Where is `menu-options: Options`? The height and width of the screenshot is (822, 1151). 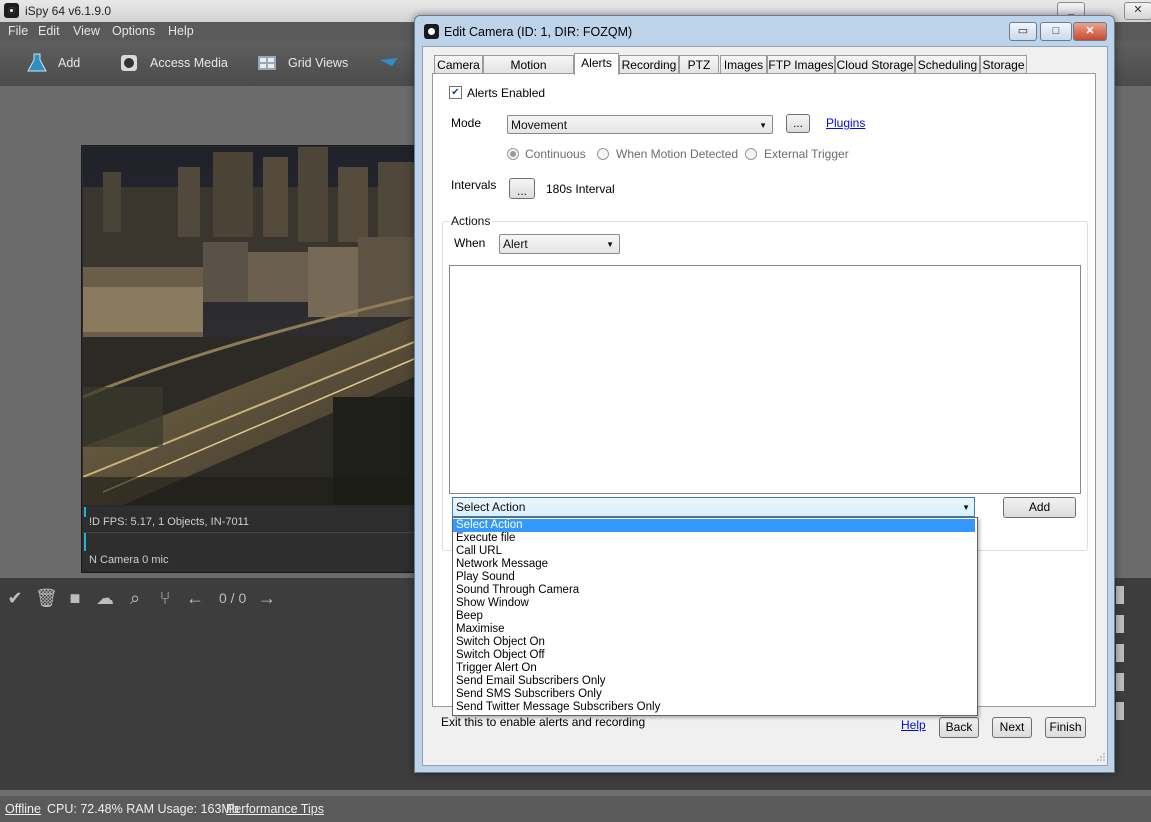 menu-options: Options is located at coordinates (133, 31).